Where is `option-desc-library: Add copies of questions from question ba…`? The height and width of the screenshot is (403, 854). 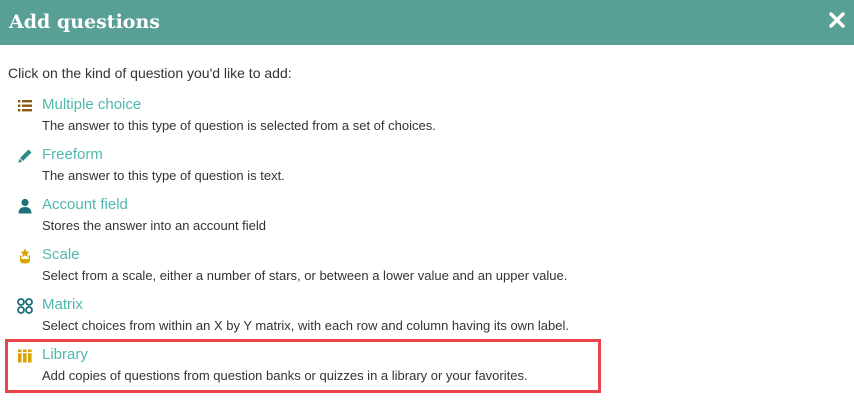
option-desc-library: Add copies of questions from question ba… is located at coordinates (285, 375).